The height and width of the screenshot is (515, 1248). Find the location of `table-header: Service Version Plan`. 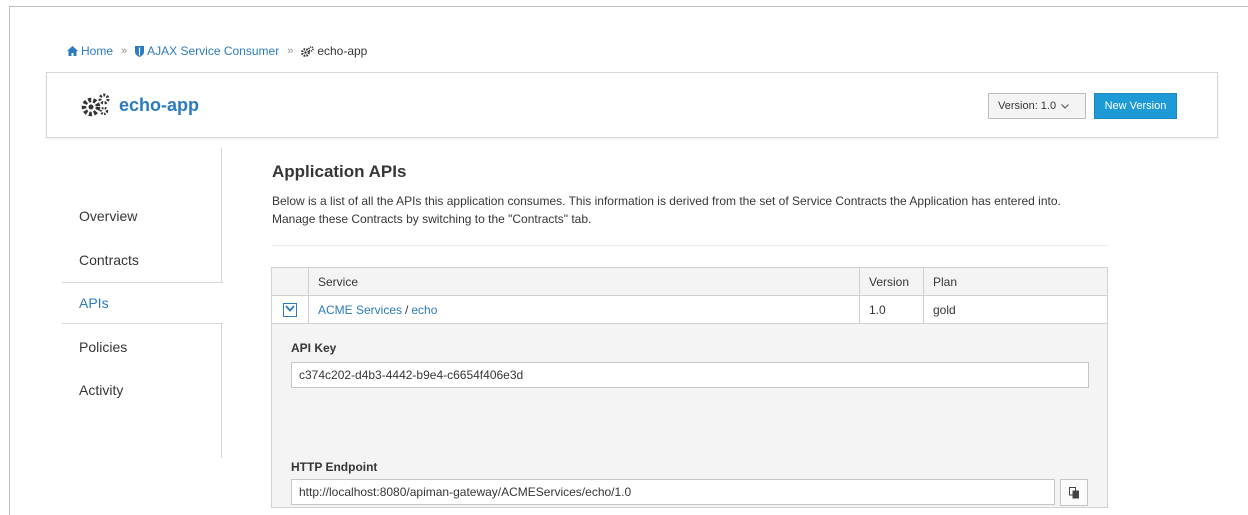

table-header: Service Version Plan is located at coordinates (689, 282).